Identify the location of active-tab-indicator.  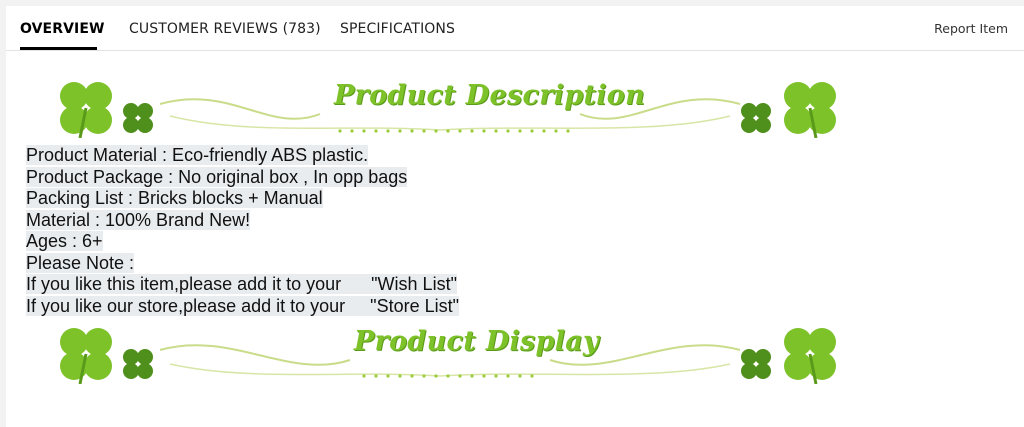
(58, 48).